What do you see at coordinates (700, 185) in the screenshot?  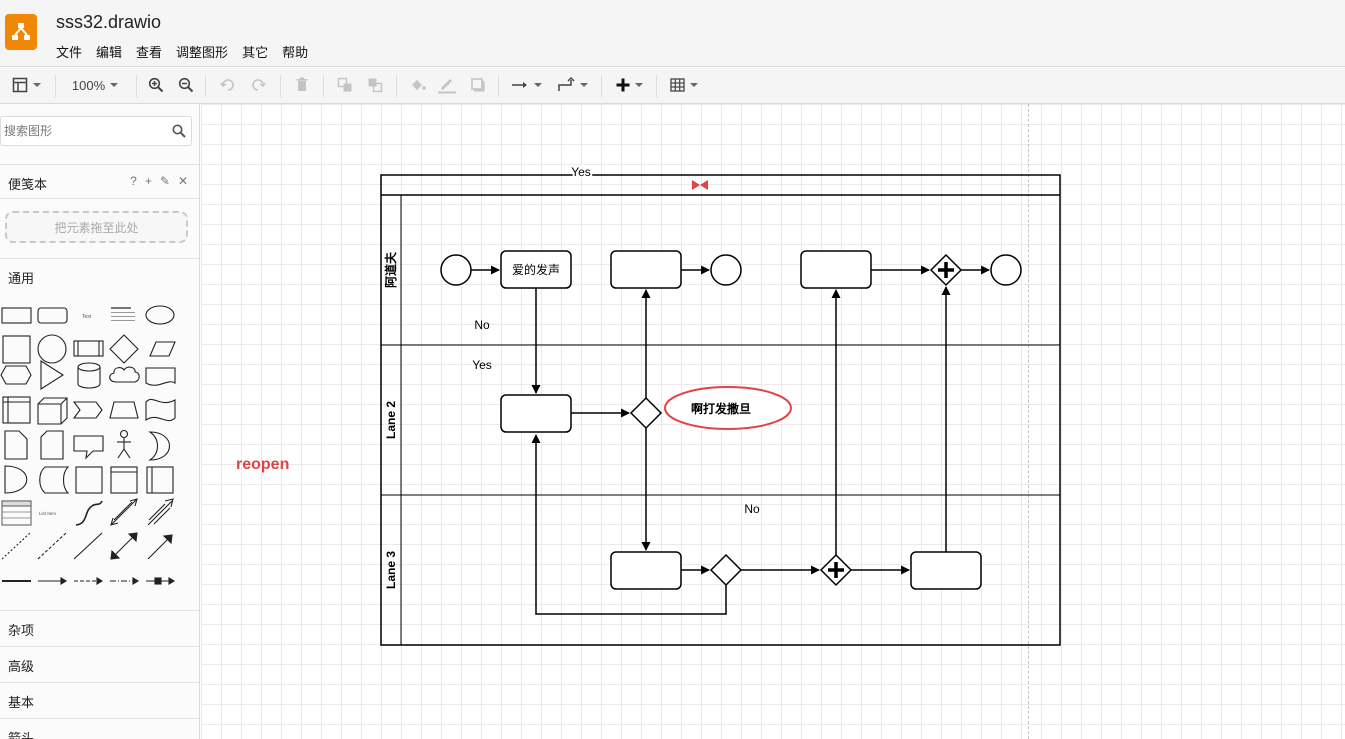 I see `collapse-marker-icon` at bounding box center [700, 185].